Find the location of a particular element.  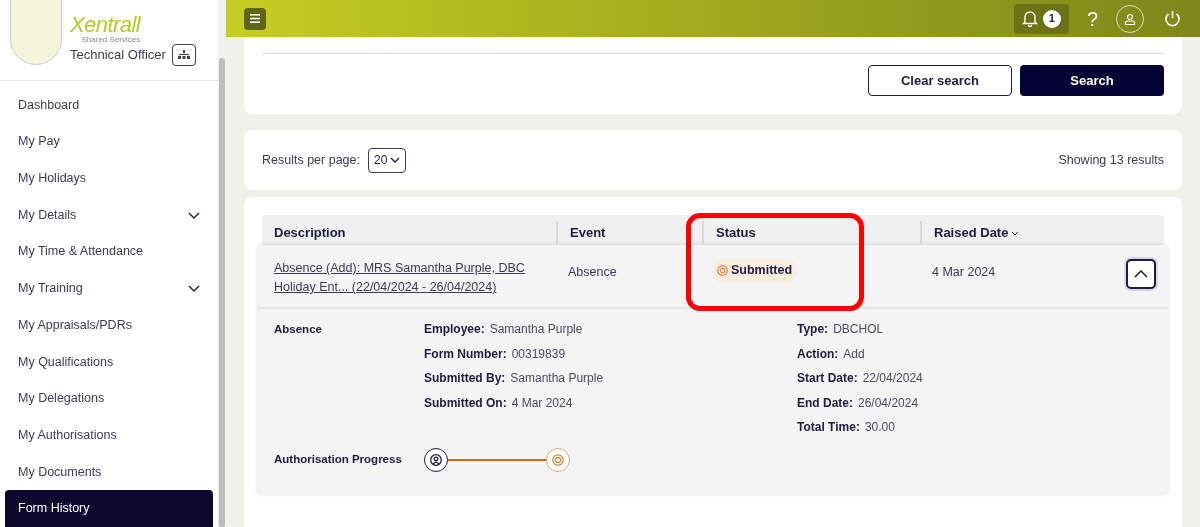

field-label: End Date: is located at coordinates (825, 403).